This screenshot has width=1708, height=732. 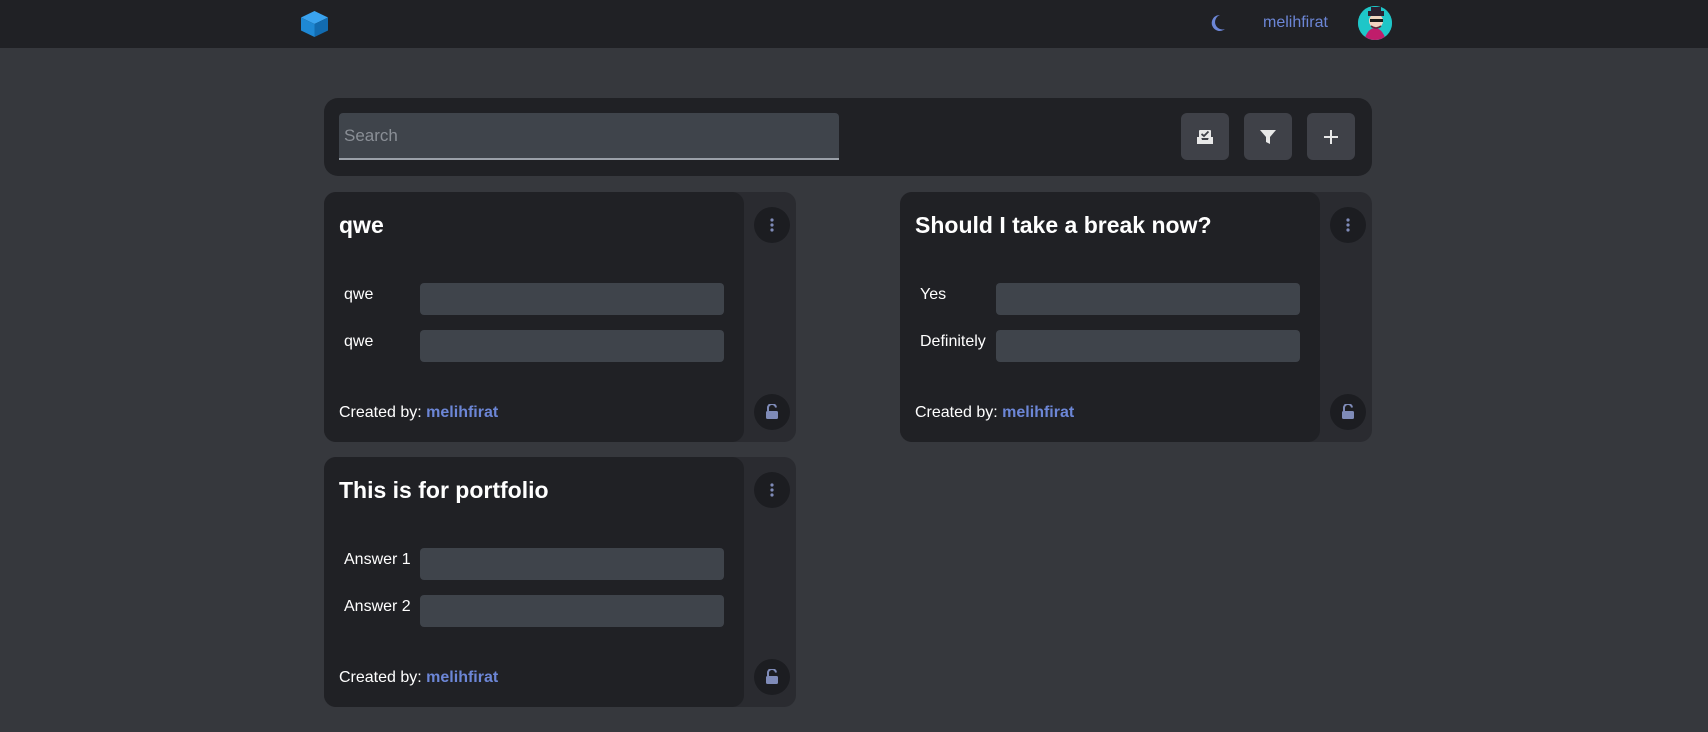 What do you see at coordinates (1063, 225) in the screenshot?
I see `poll-title: Should I take a break now?` at bounding box center [1063, 225].